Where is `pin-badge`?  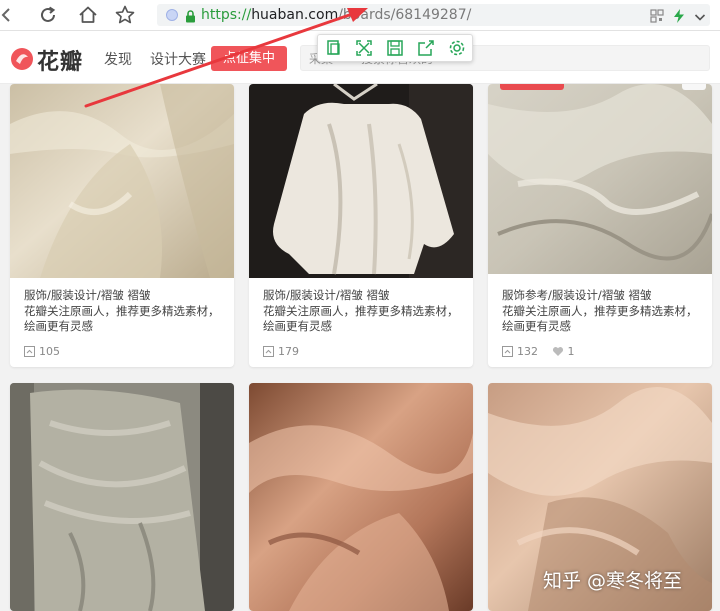
pin-badge is located at coordinates (532, 87).